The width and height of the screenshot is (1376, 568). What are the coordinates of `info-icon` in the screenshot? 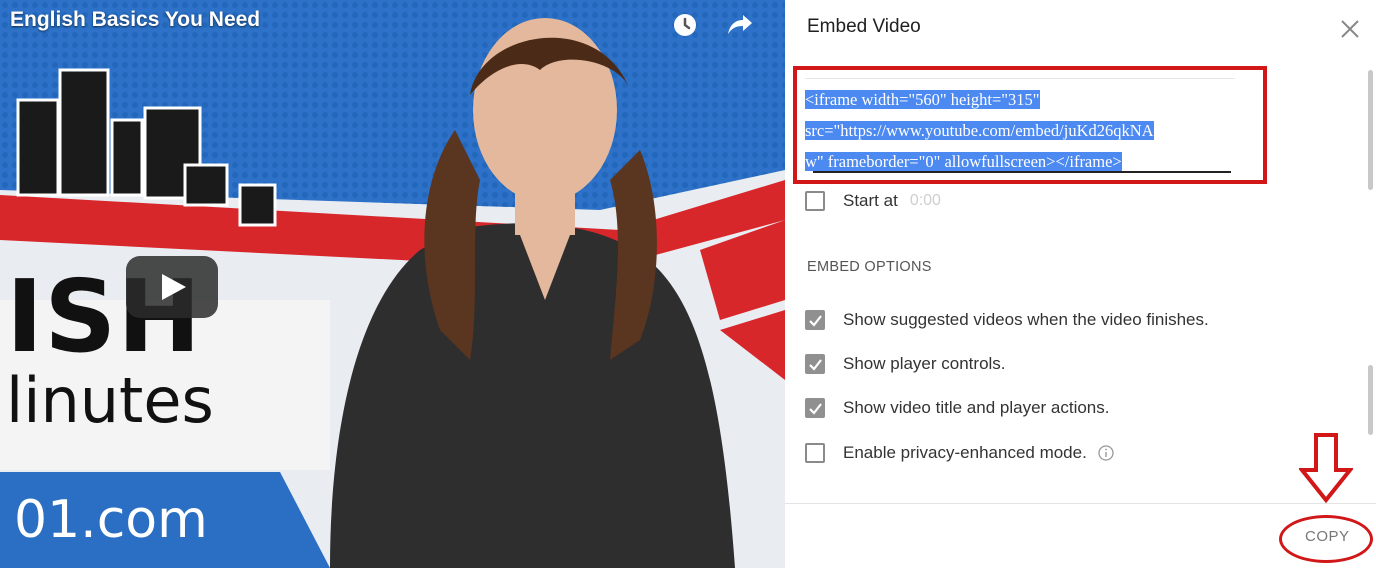 It's located at (1106, 453).